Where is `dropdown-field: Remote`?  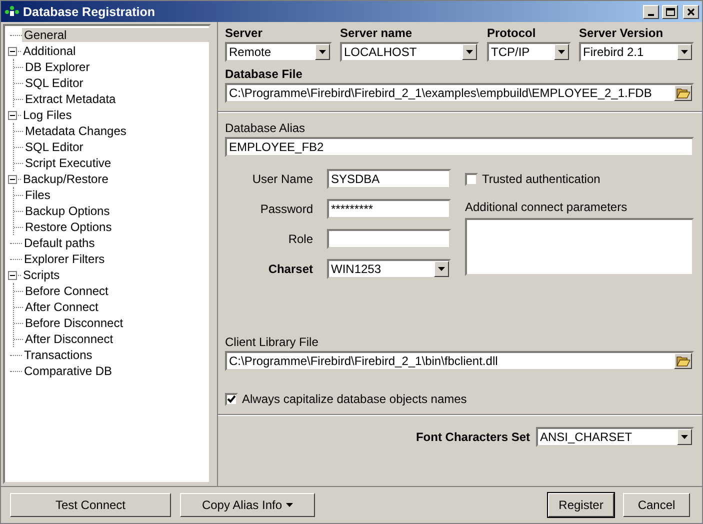 dropdown-field: Remote is located at coordinates (278, 52).